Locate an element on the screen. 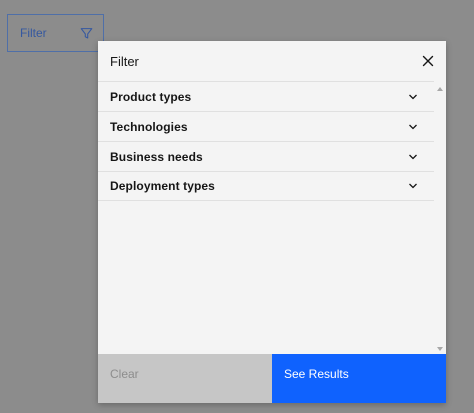 The image size is (474, 413). modal-header: Filter is located at coordinates (272, 61).